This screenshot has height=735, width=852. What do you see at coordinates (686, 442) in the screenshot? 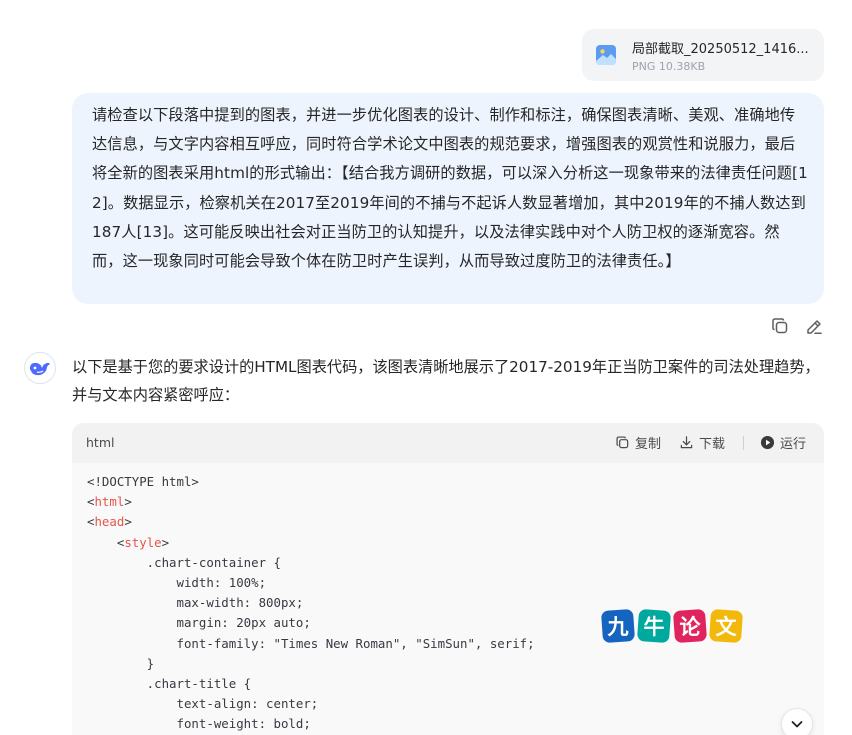
I see `download-icon` at bounding box center [686, 442].